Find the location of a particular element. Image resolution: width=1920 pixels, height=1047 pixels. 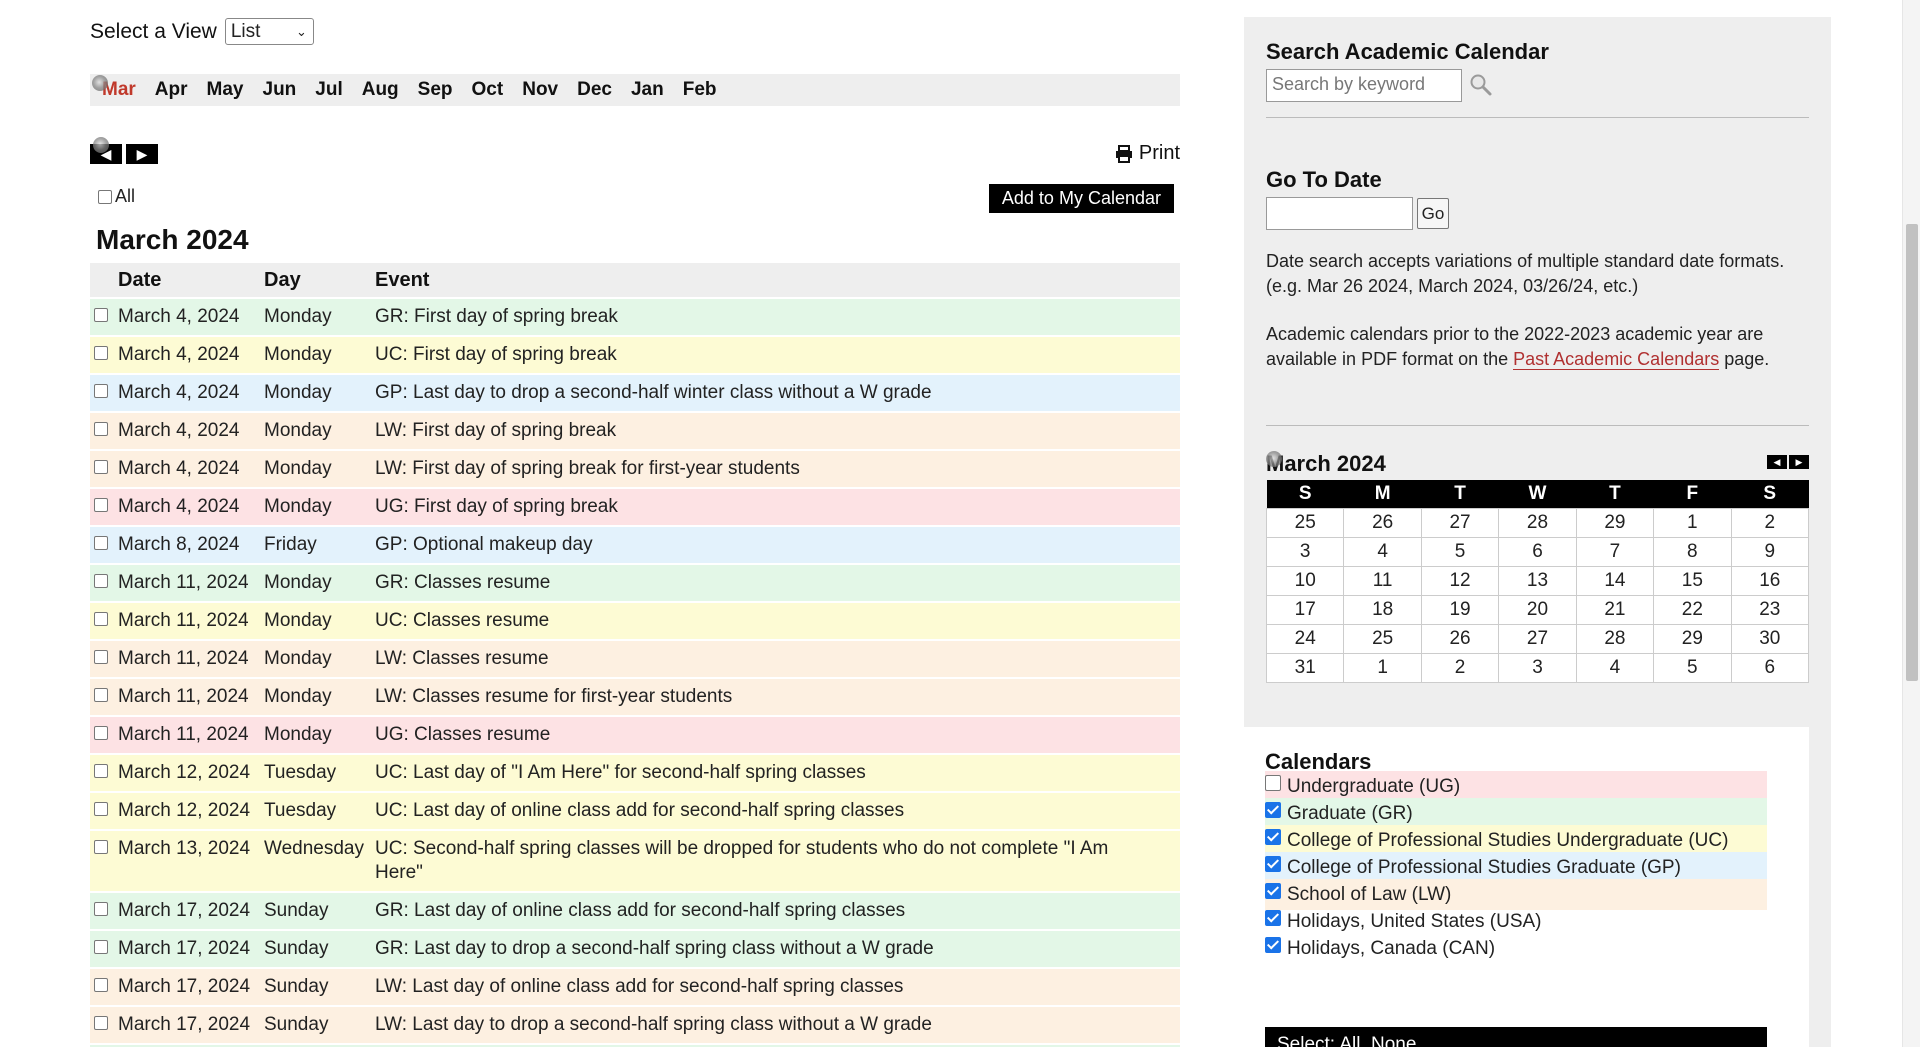

calendar-filter-item: Holidays, Canada (CAN) is located at coordinates (1516, 948).